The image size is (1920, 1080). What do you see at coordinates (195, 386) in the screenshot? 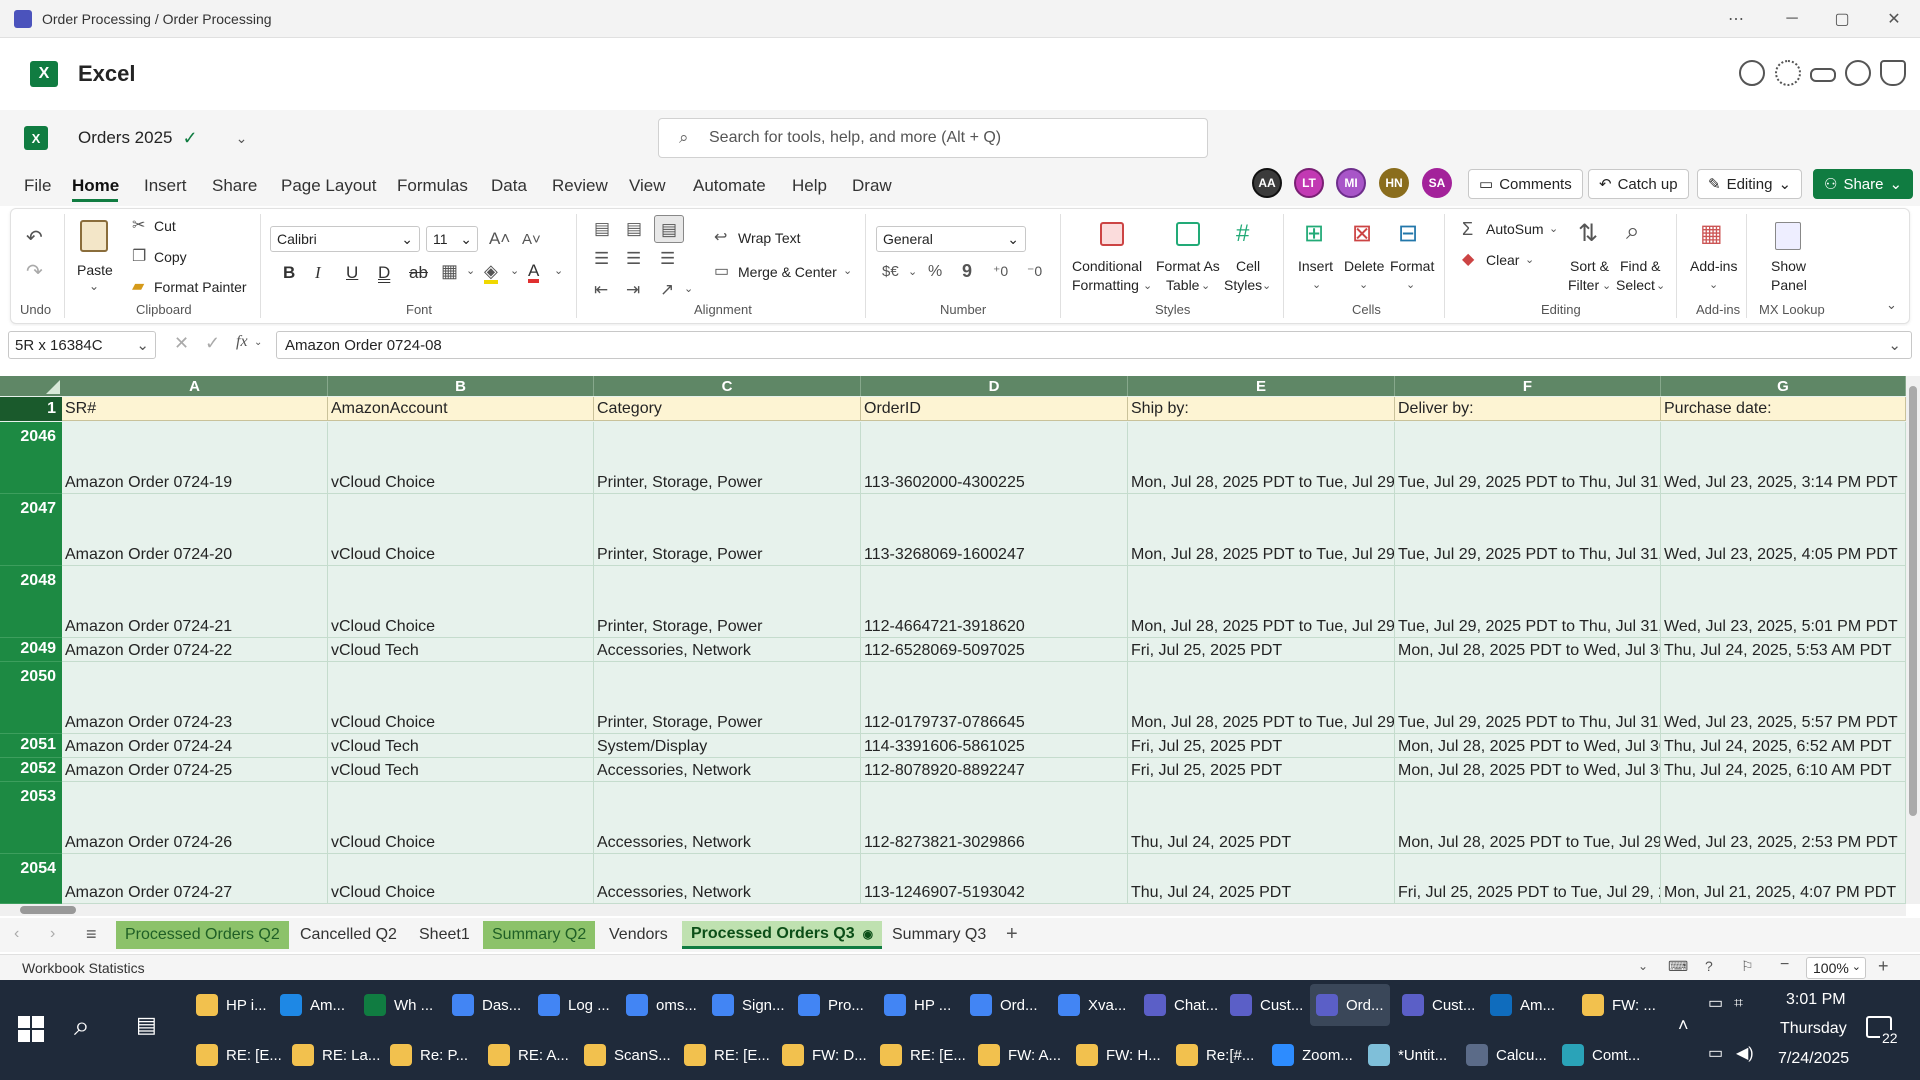
I see `column-header-a: A` at bounding box center [195, 386].